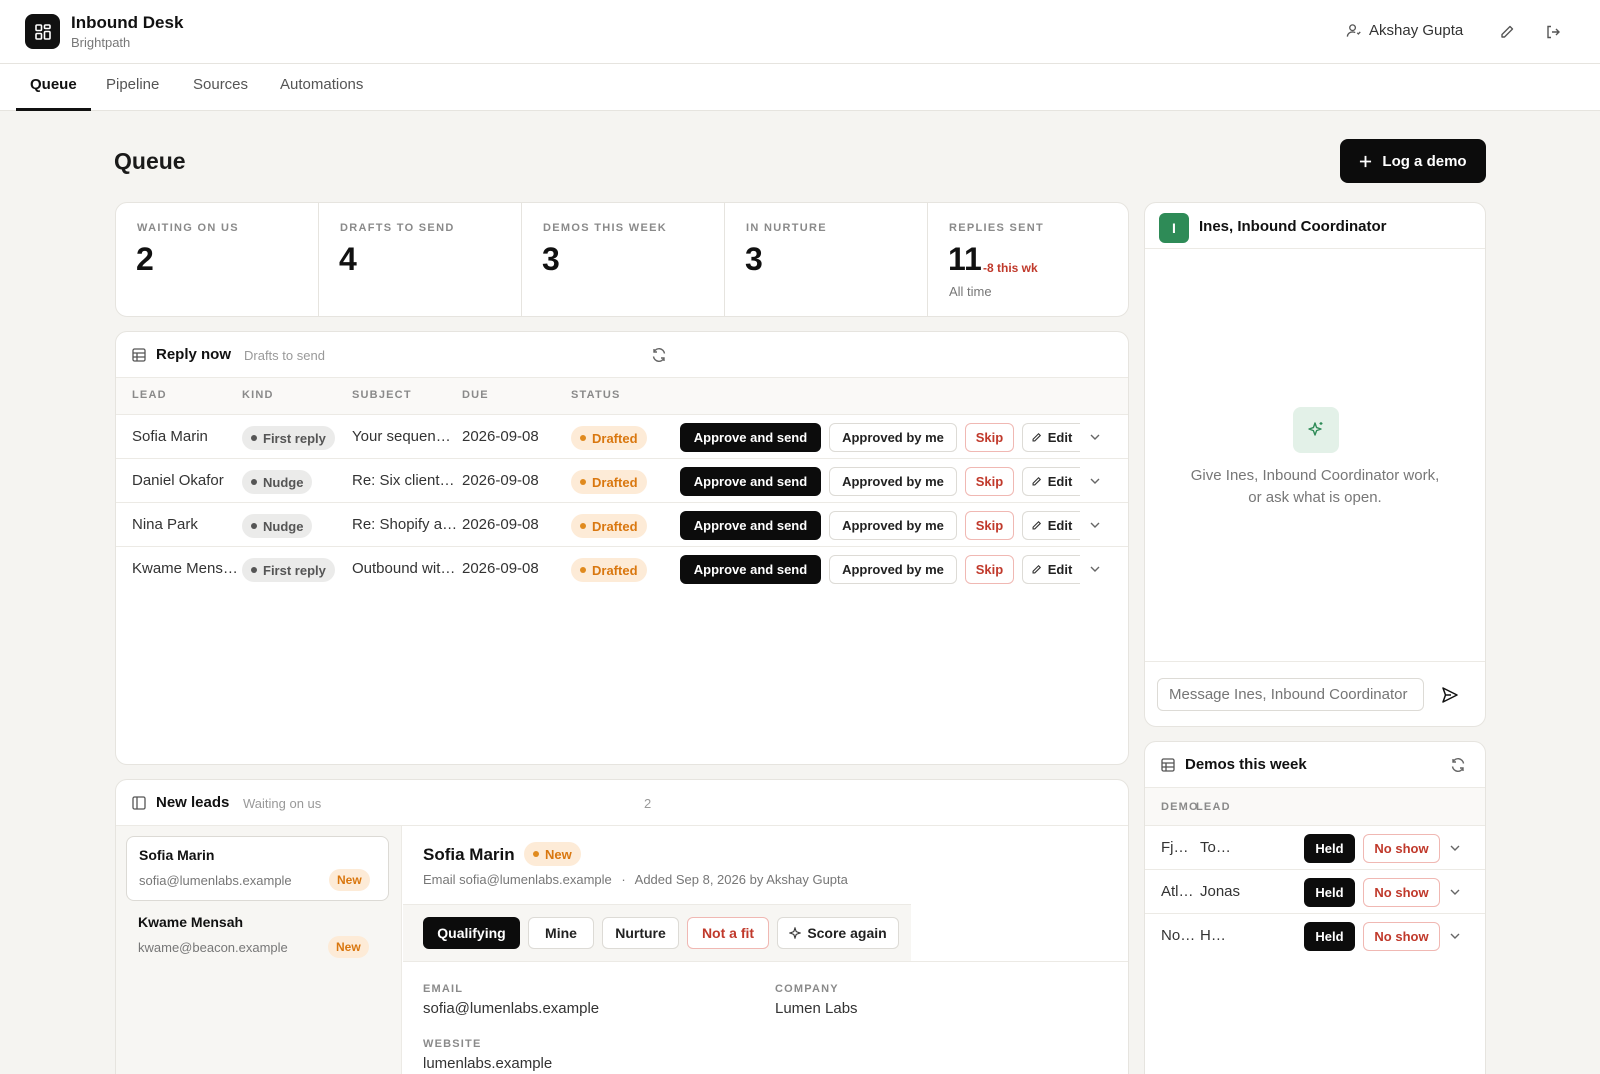  I want to click on logout-icon, so click(1553, 32).